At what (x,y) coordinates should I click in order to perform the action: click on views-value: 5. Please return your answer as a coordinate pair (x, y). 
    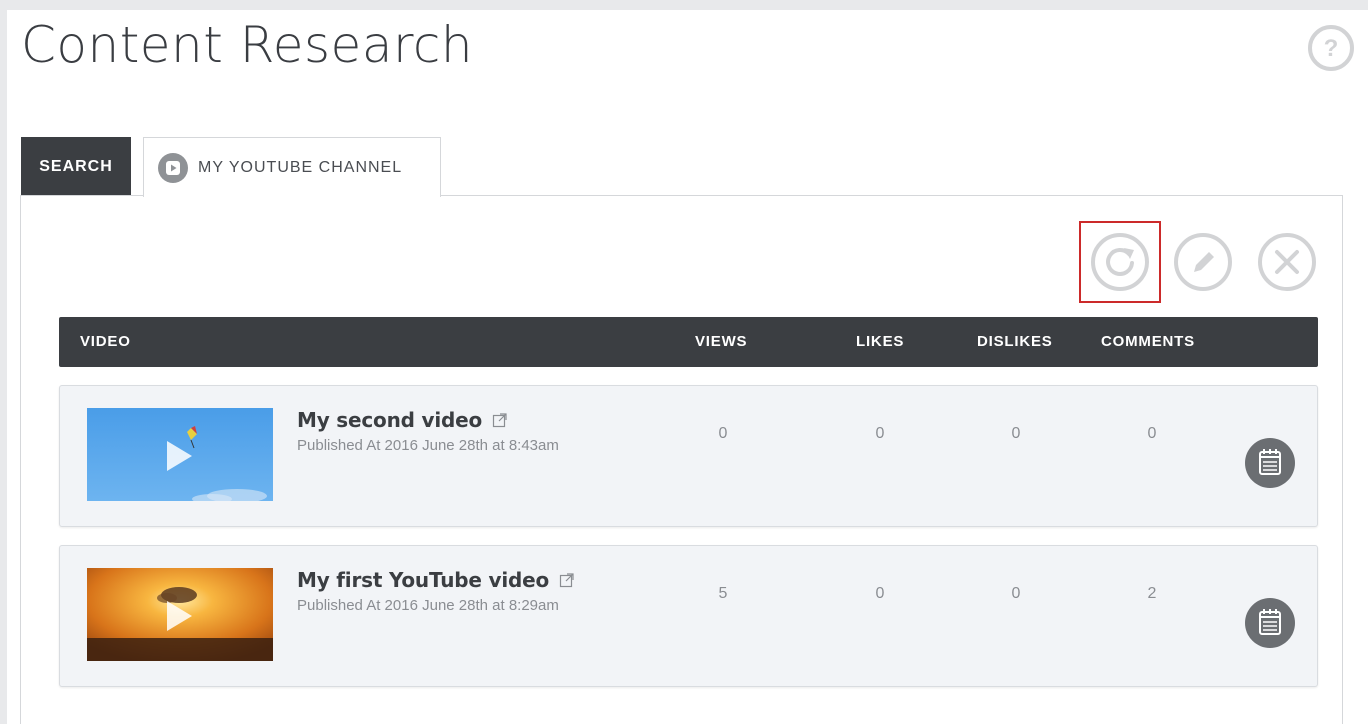
    Looking at the image, I should click on (723, 593).